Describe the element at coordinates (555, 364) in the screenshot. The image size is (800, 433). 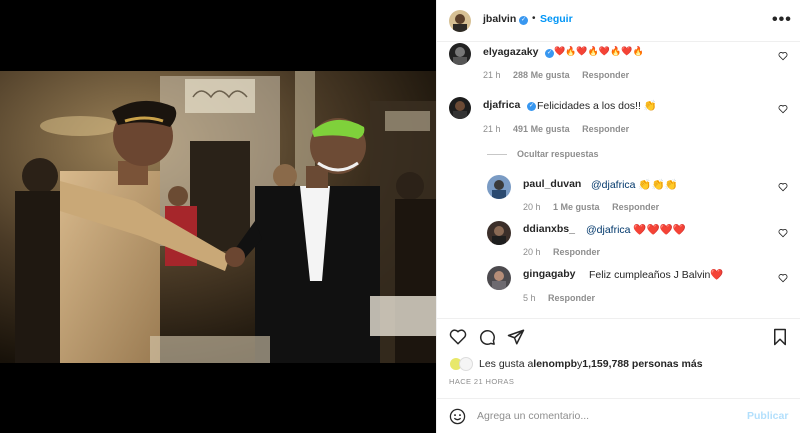
I see `likes-user: lenompb` at that location.